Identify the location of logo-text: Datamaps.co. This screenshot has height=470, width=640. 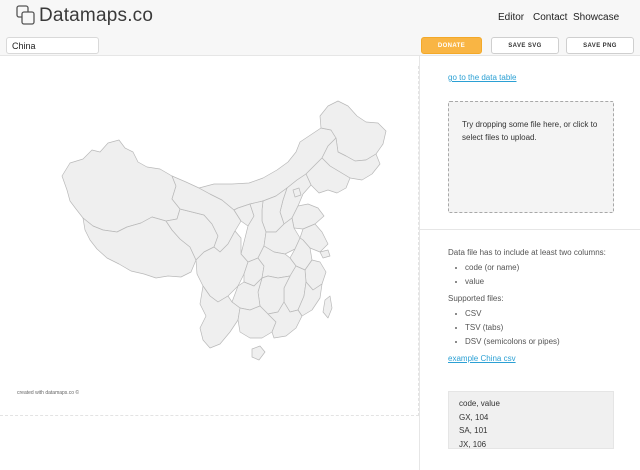
(96, 15).